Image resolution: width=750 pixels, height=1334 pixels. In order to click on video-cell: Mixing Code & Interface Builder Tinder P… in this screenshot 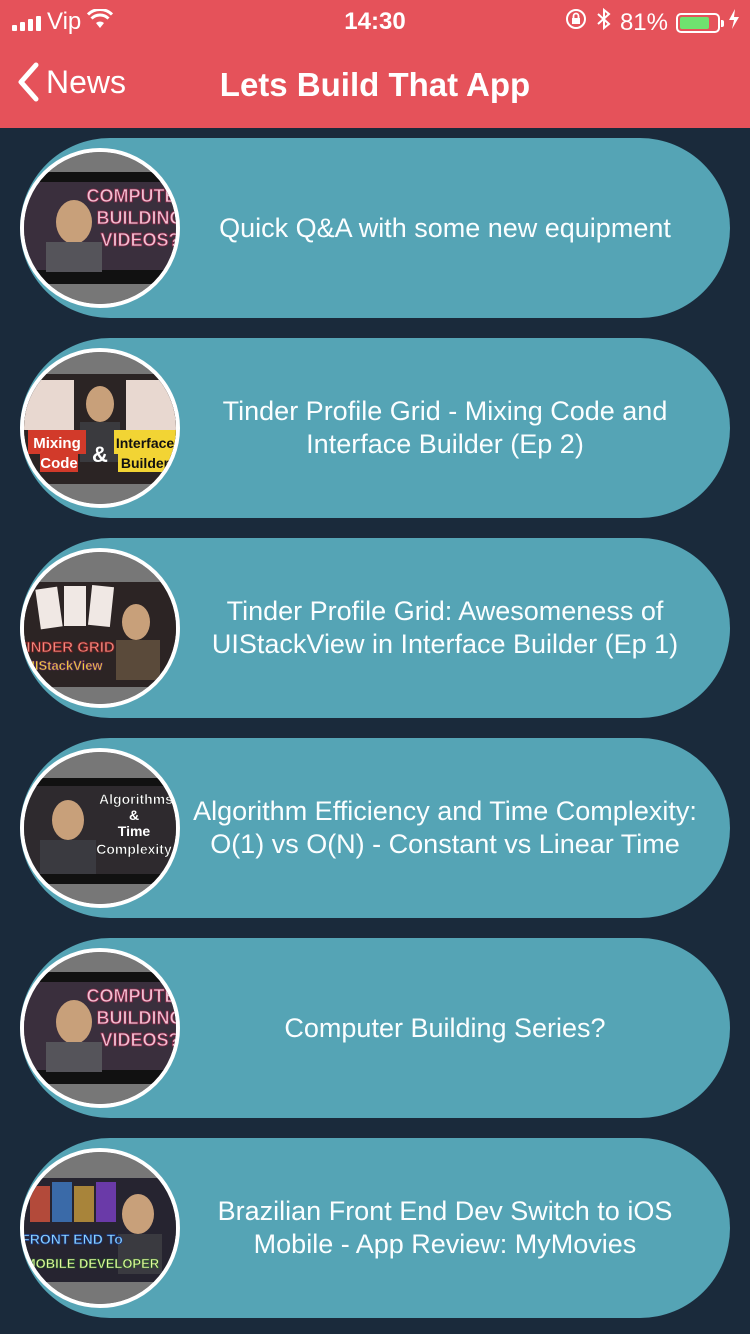, I will do `click(375, 428)`.